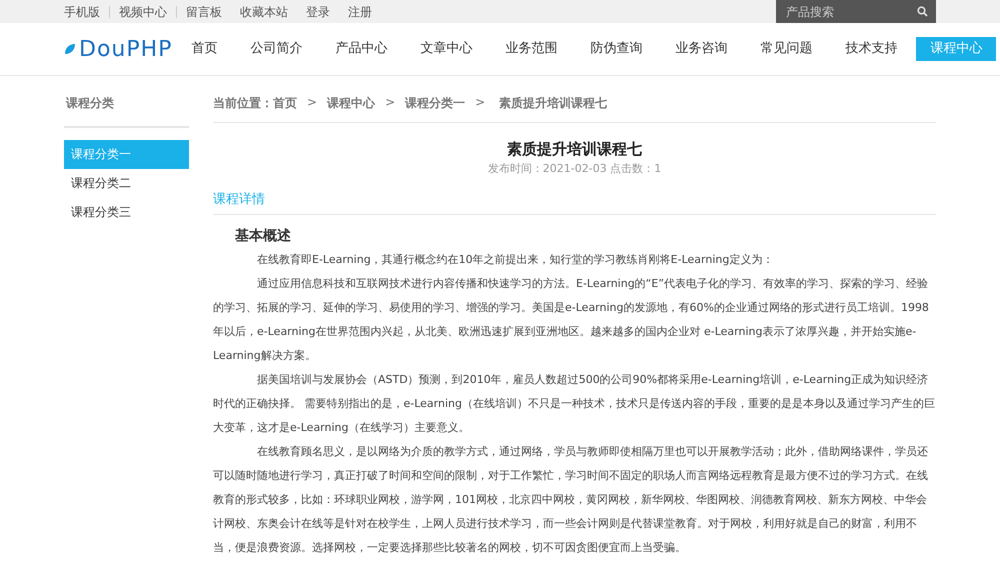 This screenshot has width=1000, height=583. I want to click on breadcrumb-link: 课程分类一, so click(435, 103).